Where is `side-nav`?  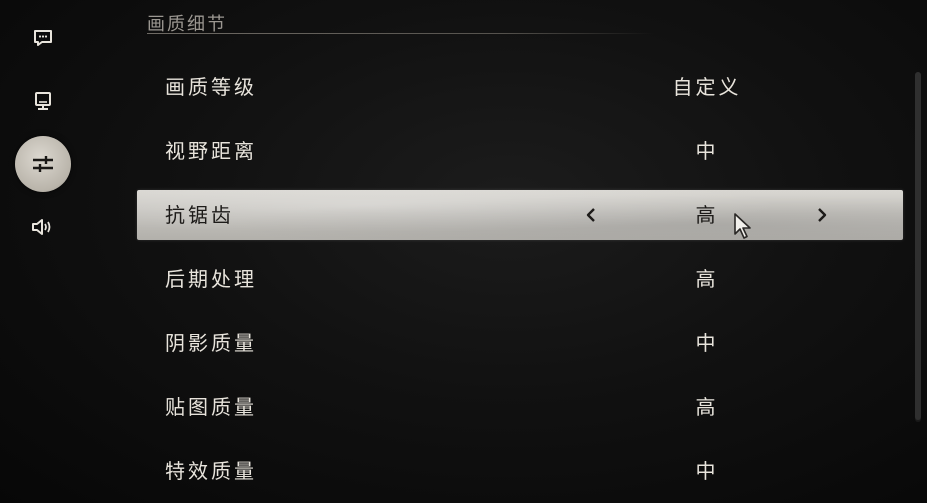
side-nav is located at coordinates (45, 251).